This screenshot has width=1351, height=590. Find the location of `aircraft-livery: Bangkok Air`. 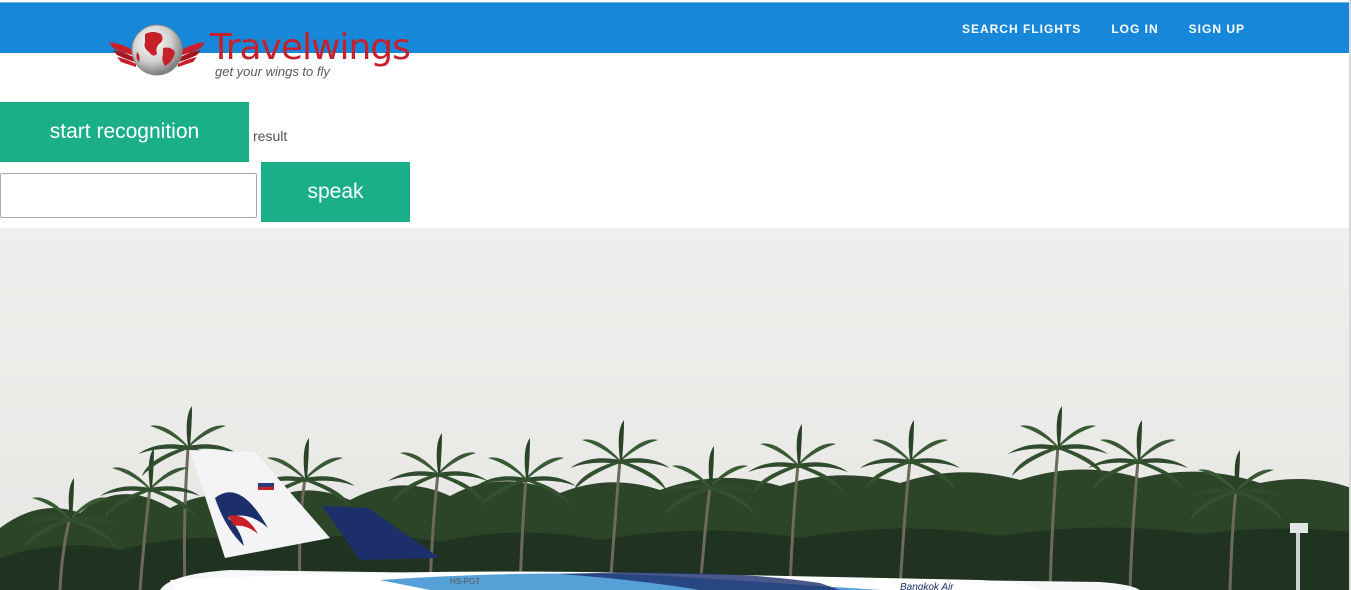

aircraft-livery: Bangkok Air is located at coordinates (927, 586).